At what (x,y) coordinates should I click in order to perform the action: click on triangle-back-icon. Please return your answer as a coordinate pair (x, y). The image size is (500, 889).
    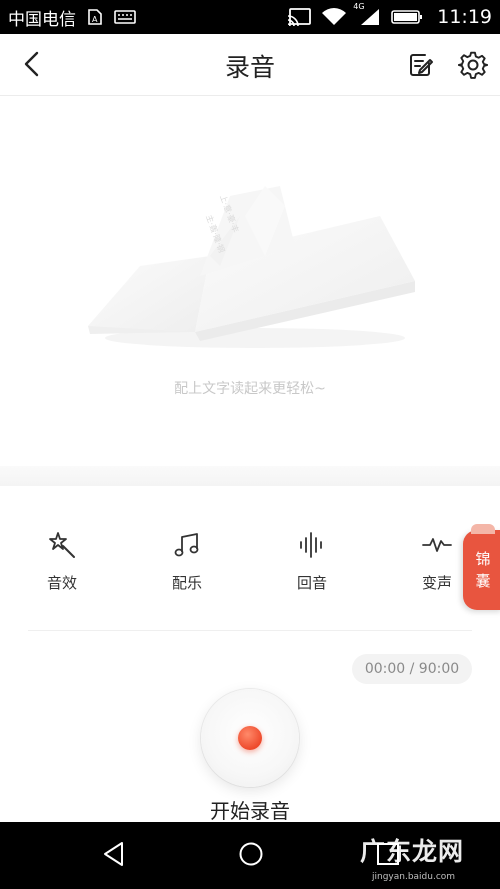
    Looking at the image, I should click on (114, 856).